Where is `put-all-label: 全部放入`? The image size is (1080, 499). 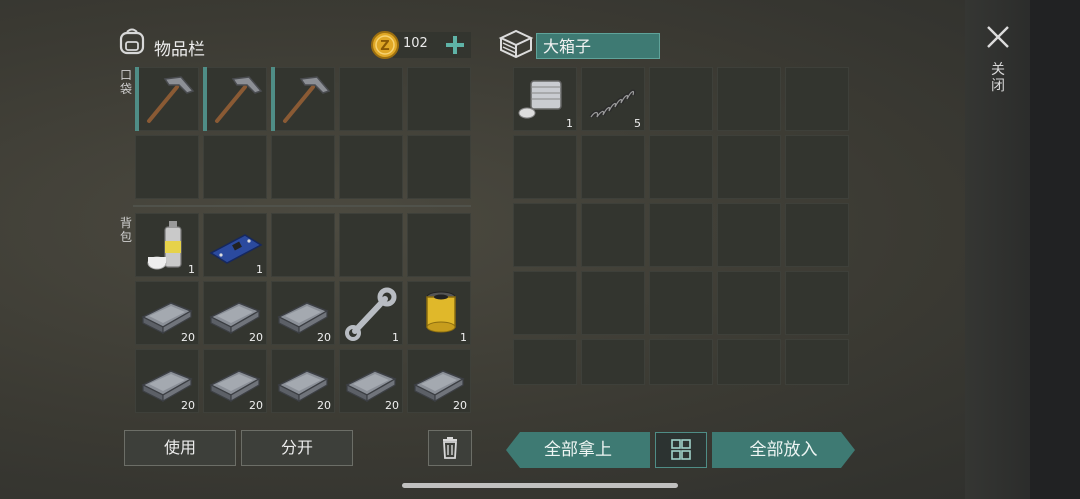
put-all-label: 全部放入 is located at coordinates (783, 450).